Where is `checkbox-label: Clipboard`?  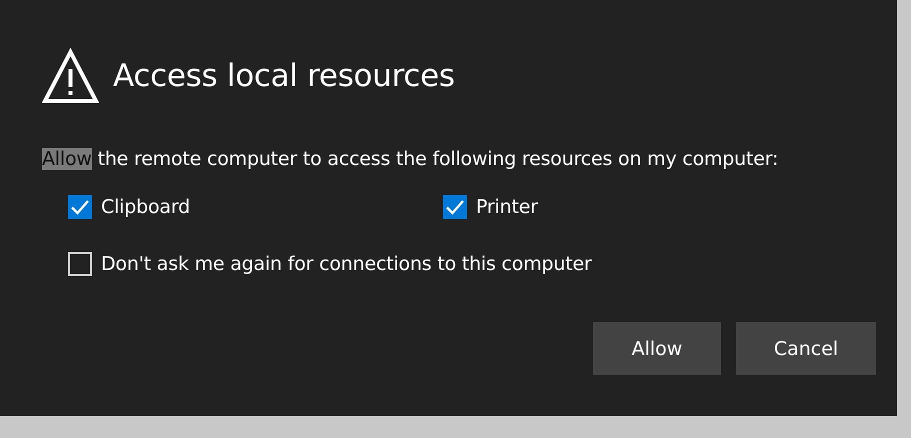
checkbox-label: Clipboard is located at coordinates (145, 207).